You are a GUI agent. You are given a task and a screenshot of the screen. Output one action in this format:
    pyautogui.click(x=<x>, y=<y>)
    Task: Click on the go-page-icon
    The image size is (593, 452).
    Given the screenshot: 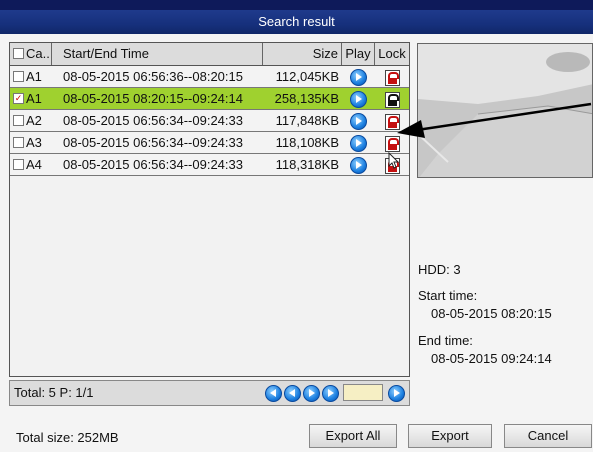 What is the action you would take?
    pyautogui.click(x=396, y=393)
    